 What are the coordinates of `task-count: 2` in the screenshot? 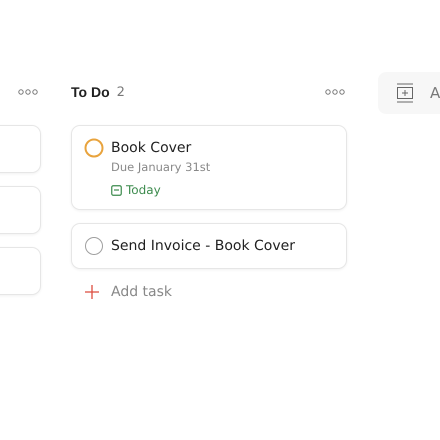 It's located at (120, 92).